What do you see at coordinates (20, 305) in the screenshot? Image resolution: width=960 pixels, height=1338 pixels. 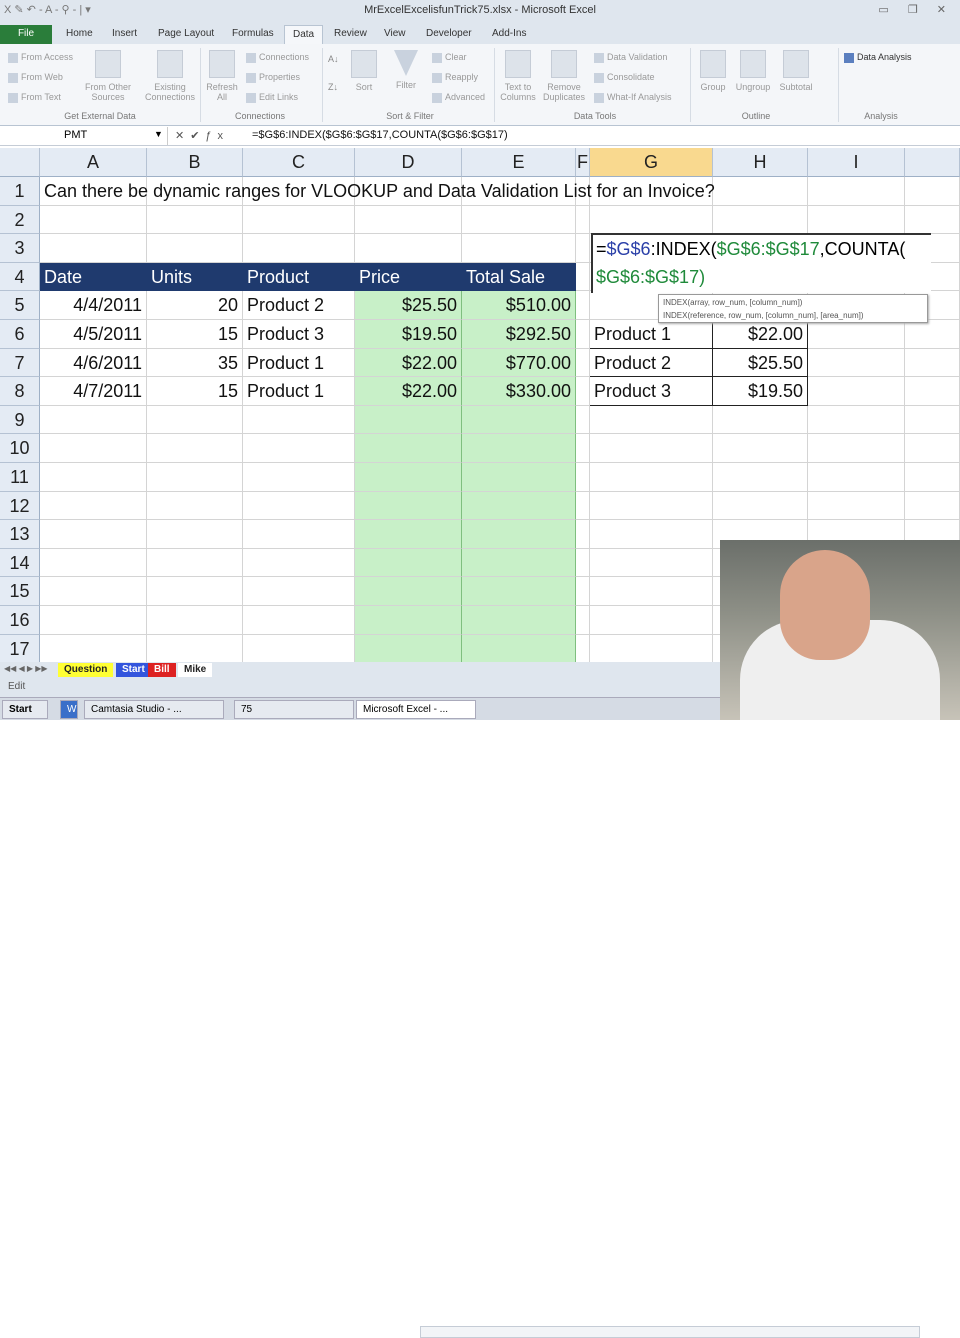 I see `row-header-5: 5` at bounding box center [20, 305].